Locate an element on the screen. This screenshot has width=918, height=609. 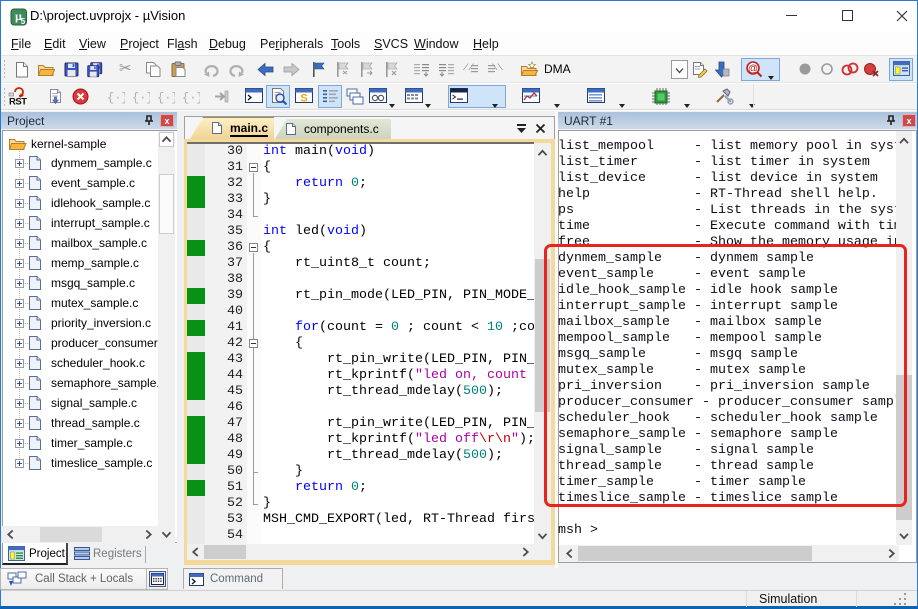
svg-text: S is located at coordinates (303, 99).